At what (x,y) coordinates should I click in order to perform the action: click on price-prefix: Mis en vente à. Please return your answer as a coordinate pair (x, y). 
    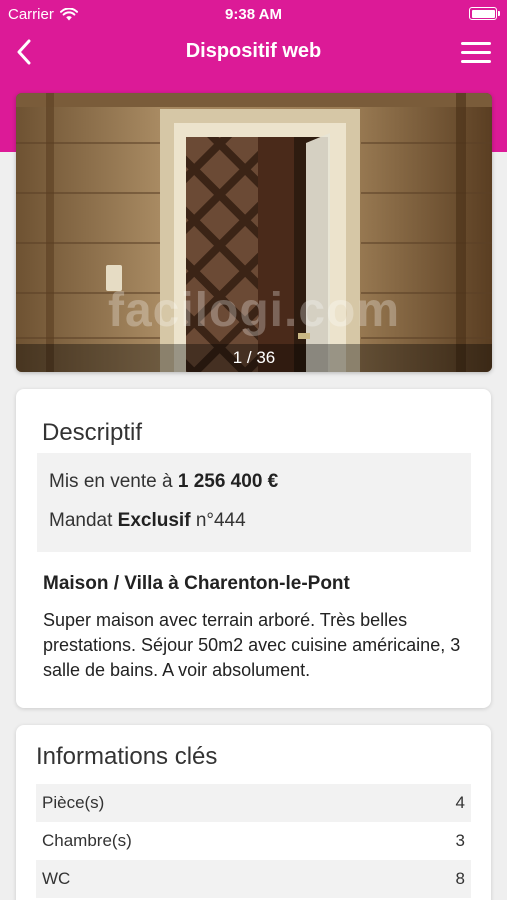
    Looking at the image, I should click on (111, 481).